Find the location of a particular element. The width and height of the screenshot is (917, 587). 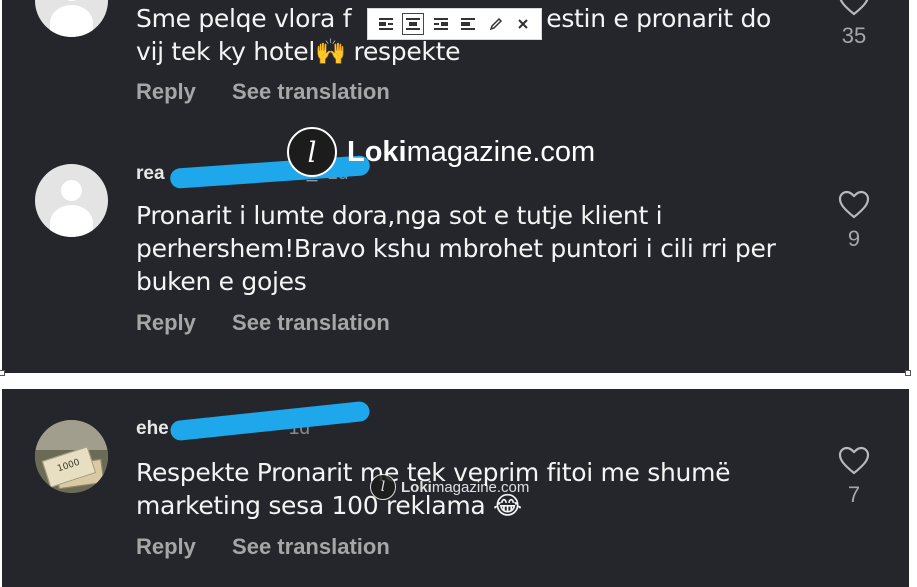

close-icon is located at coordinates (523, 24).